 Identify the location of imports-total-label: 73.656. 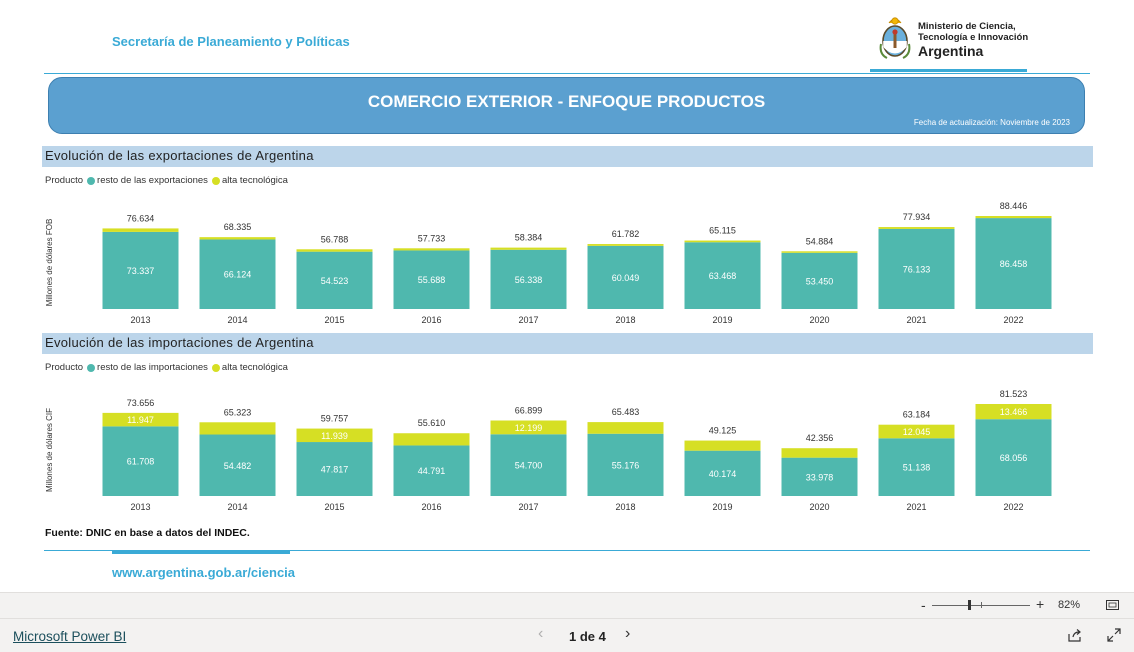
(141, 403).